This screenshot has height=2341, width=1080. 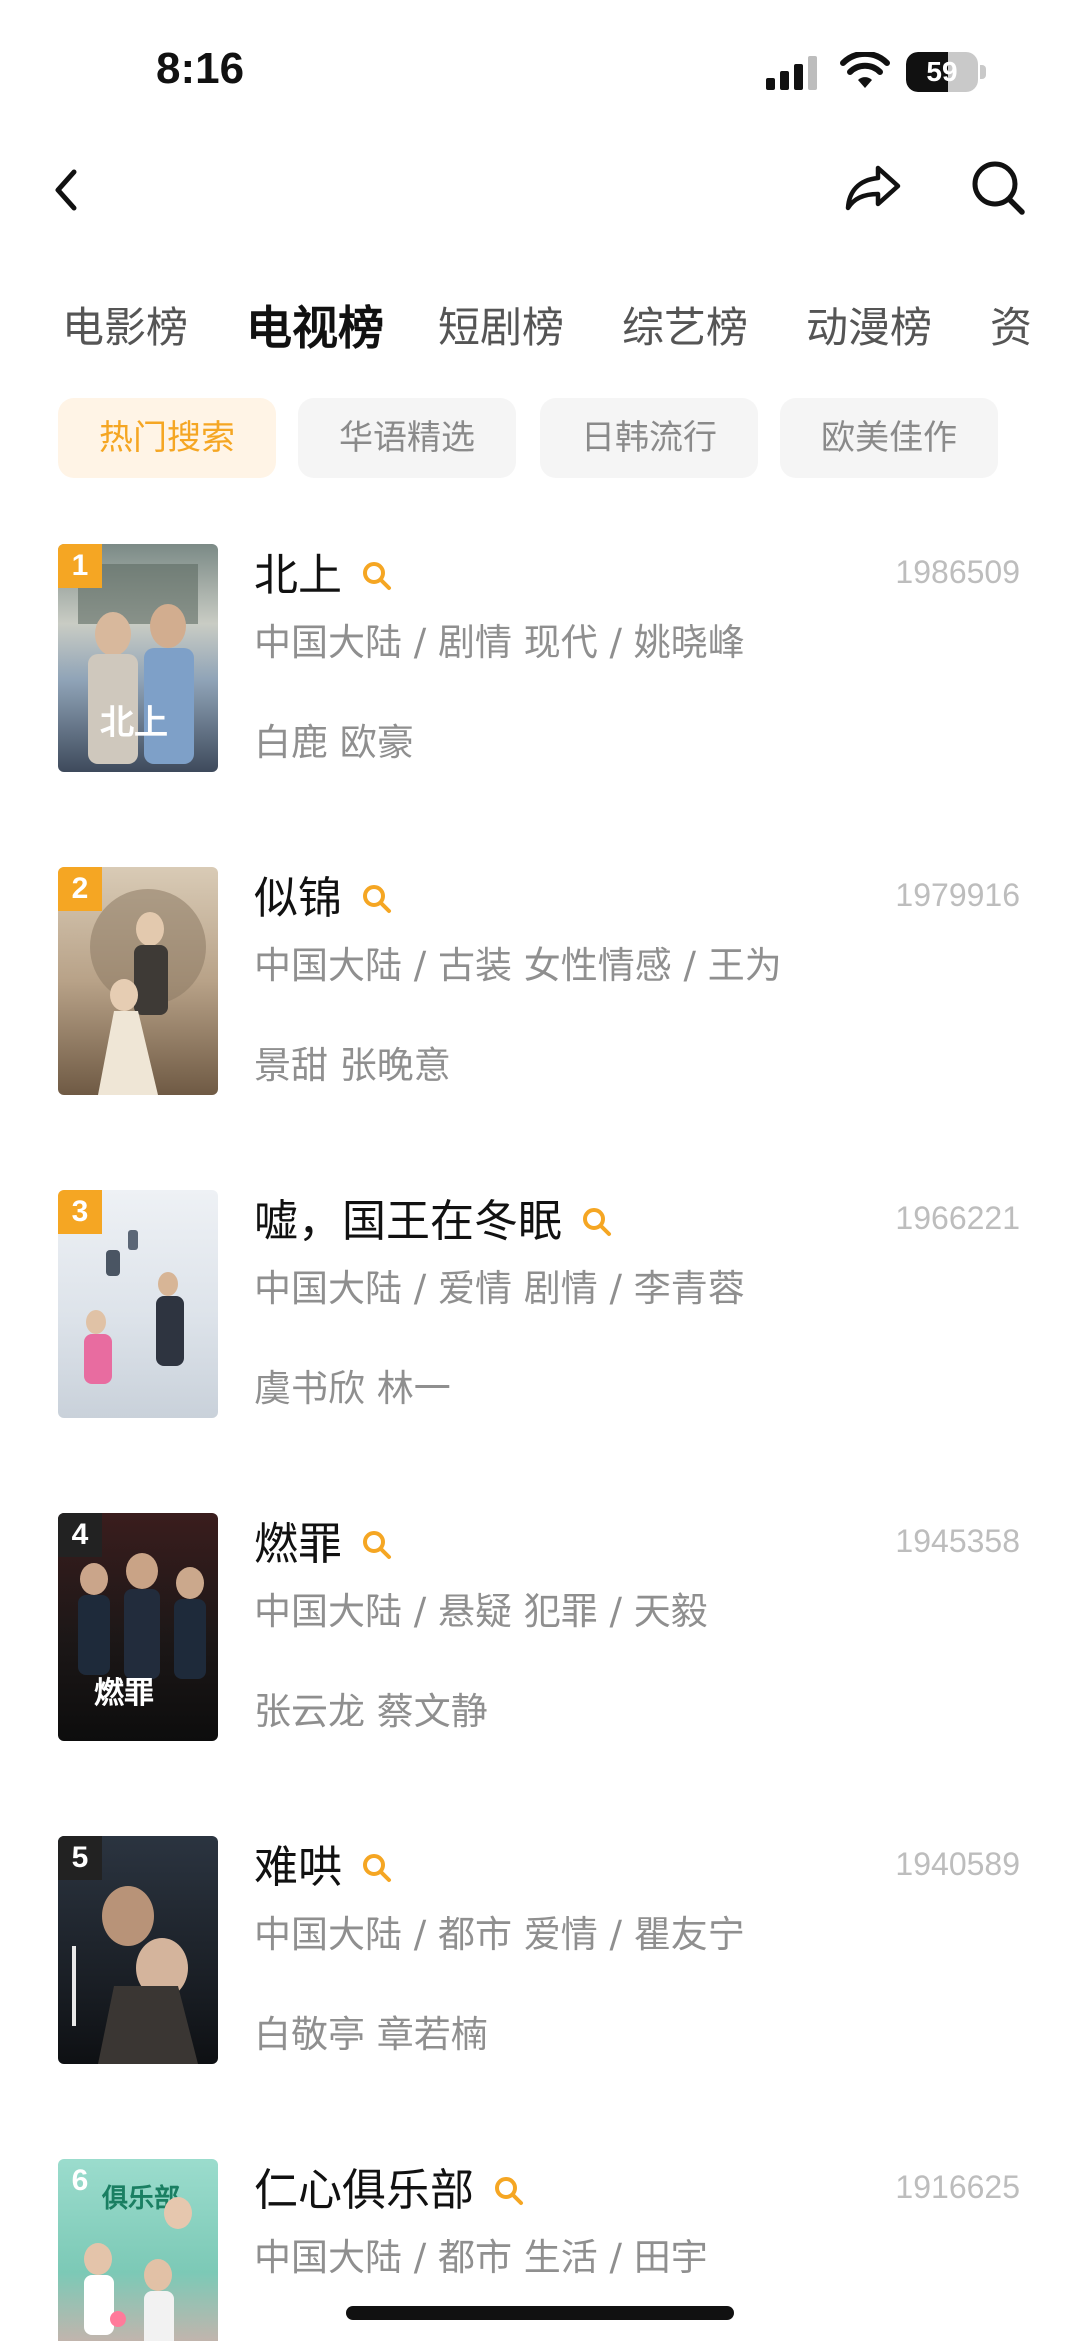 I want to click on svg-text: 燃罪, so click(x=124, y=1693).